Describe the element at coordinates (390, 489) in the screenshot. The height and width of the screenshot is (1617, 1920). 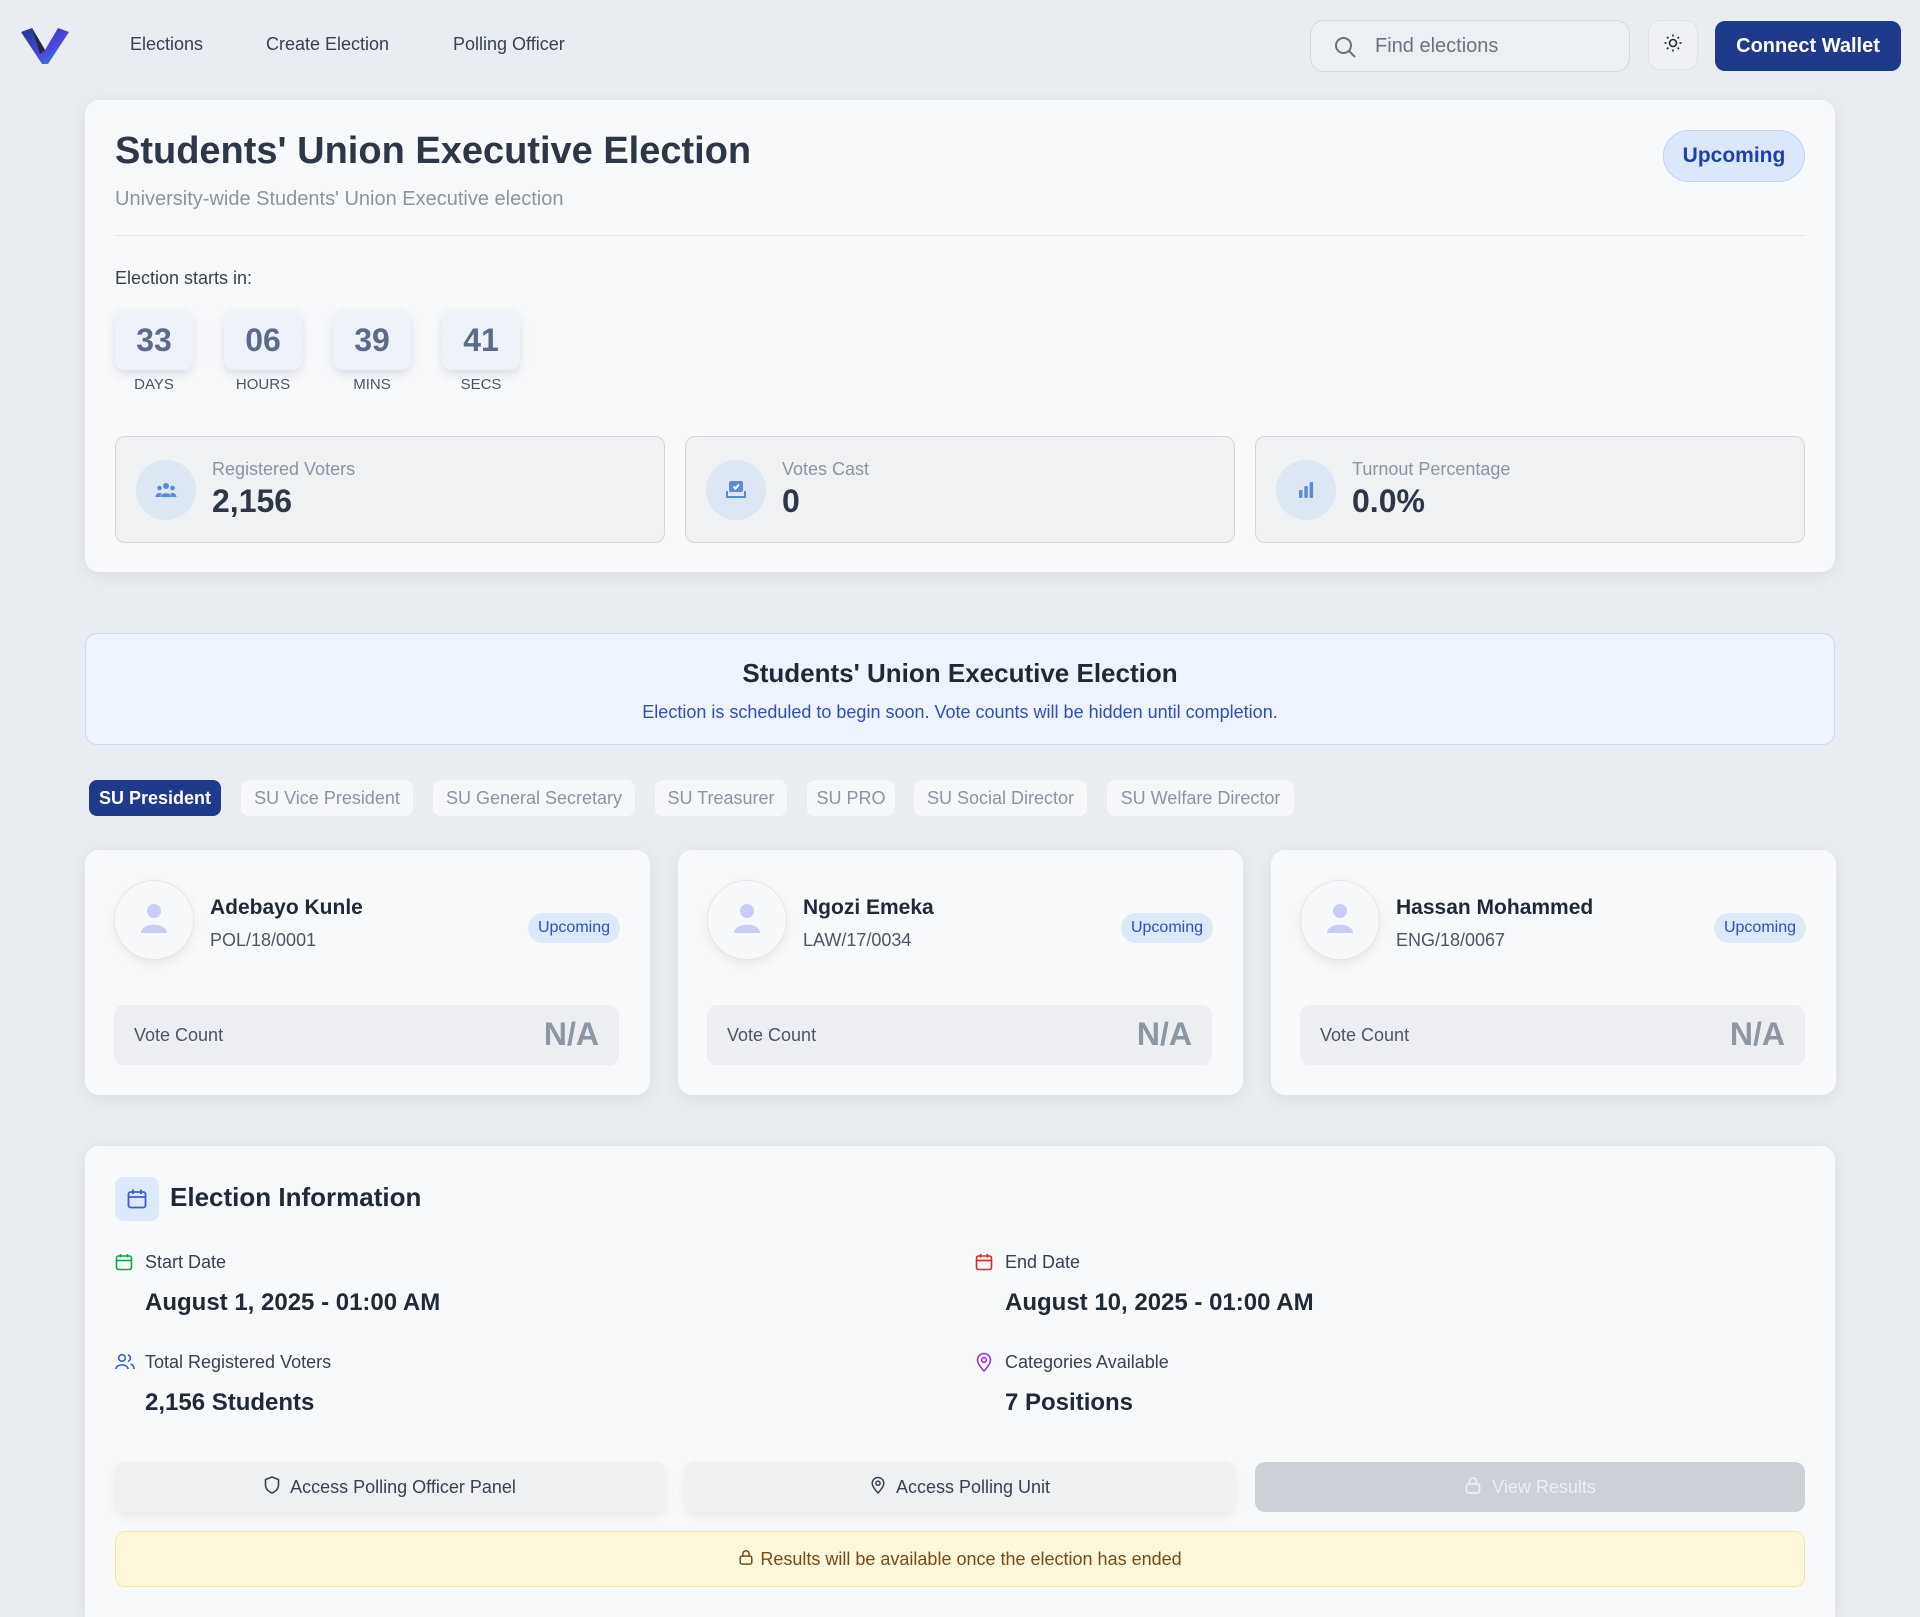
I see `stat-registered-voters: Registered Voters 2,156` at that location.